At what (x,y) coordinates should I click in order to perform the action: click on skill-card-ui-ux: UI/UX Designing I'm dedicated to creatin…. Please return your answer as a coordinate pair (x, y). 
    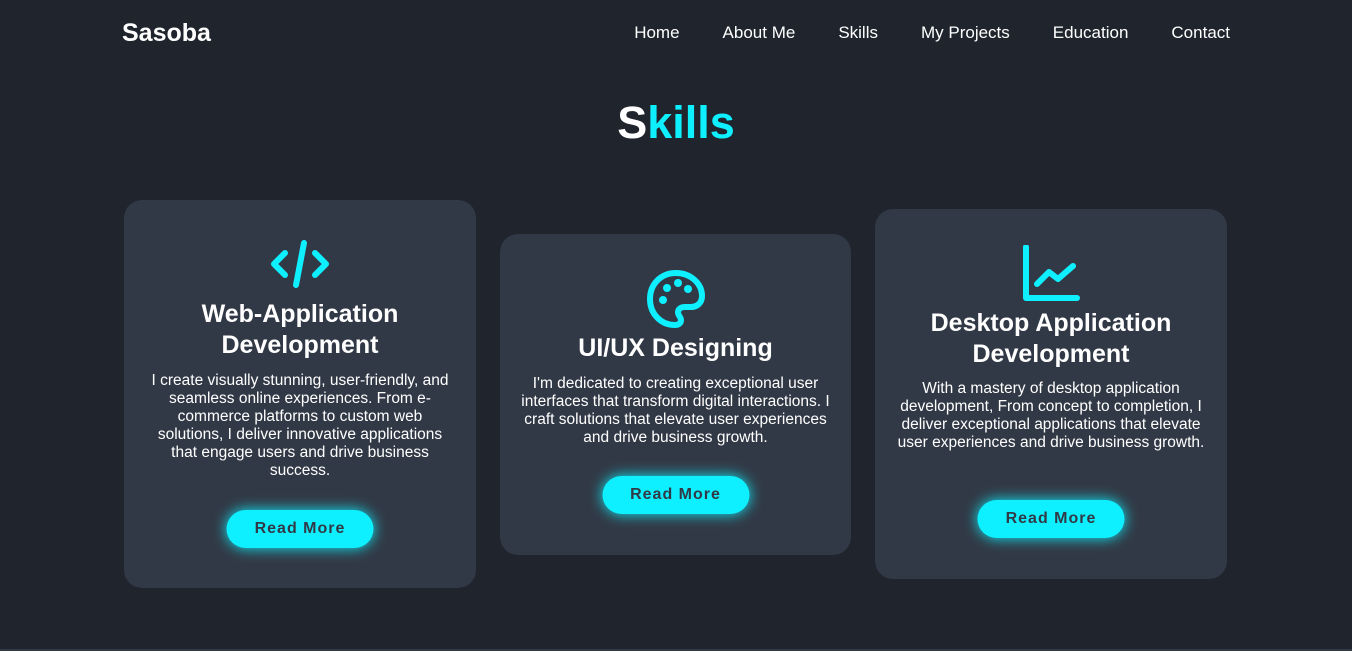
    Looking at the image, I should click on (675, 394).